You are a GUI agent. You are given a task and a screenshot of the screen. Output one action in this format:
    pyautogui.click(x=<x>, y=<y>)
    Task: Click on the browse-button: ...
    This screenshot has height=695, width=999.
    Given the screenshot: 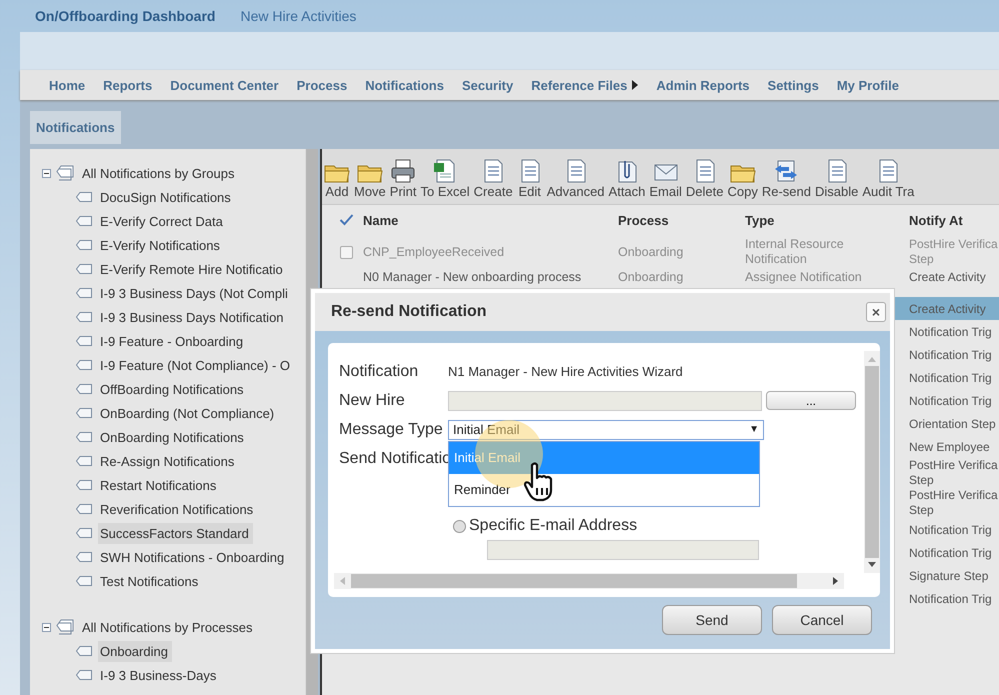 What is the action you would take?
    pyautogui.click(x=811, y=400)
    